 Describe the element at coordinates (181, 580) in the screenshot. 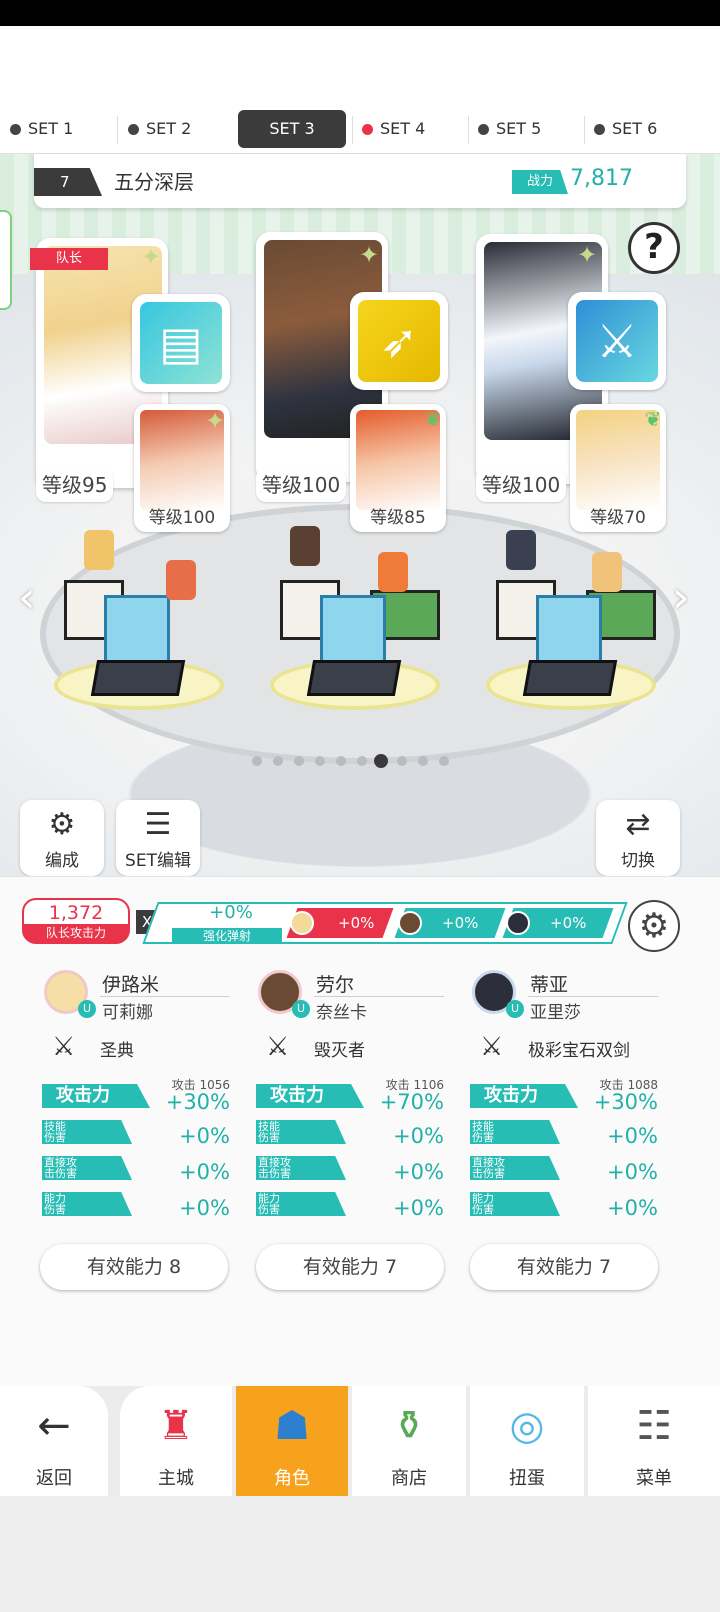

I see `support-sprite` at that location.